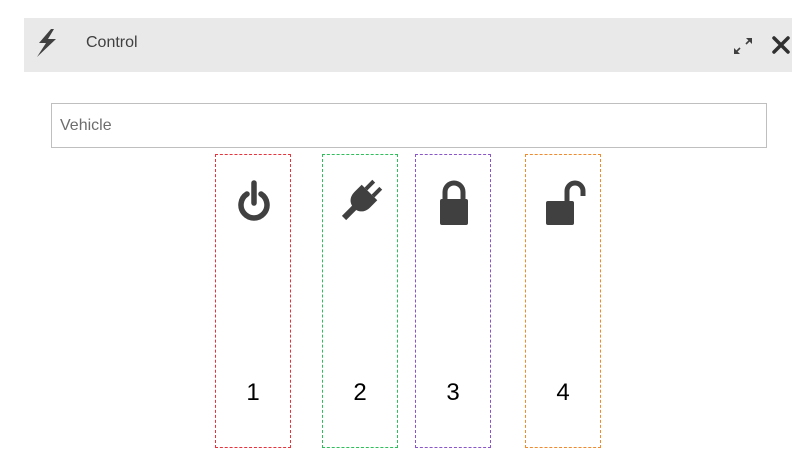  I want to click on panel-header: Control, so click(408, 45).